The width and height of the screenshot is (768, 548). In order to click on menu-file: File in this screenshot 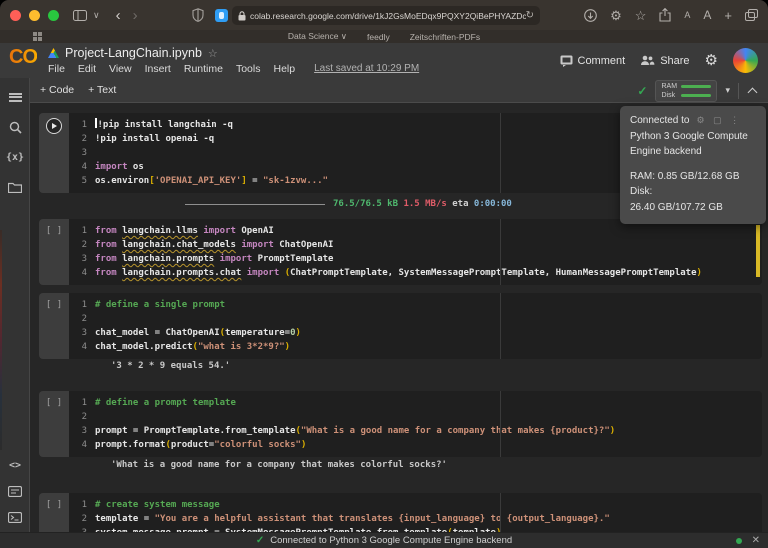, I will do `click(56, 69)`.